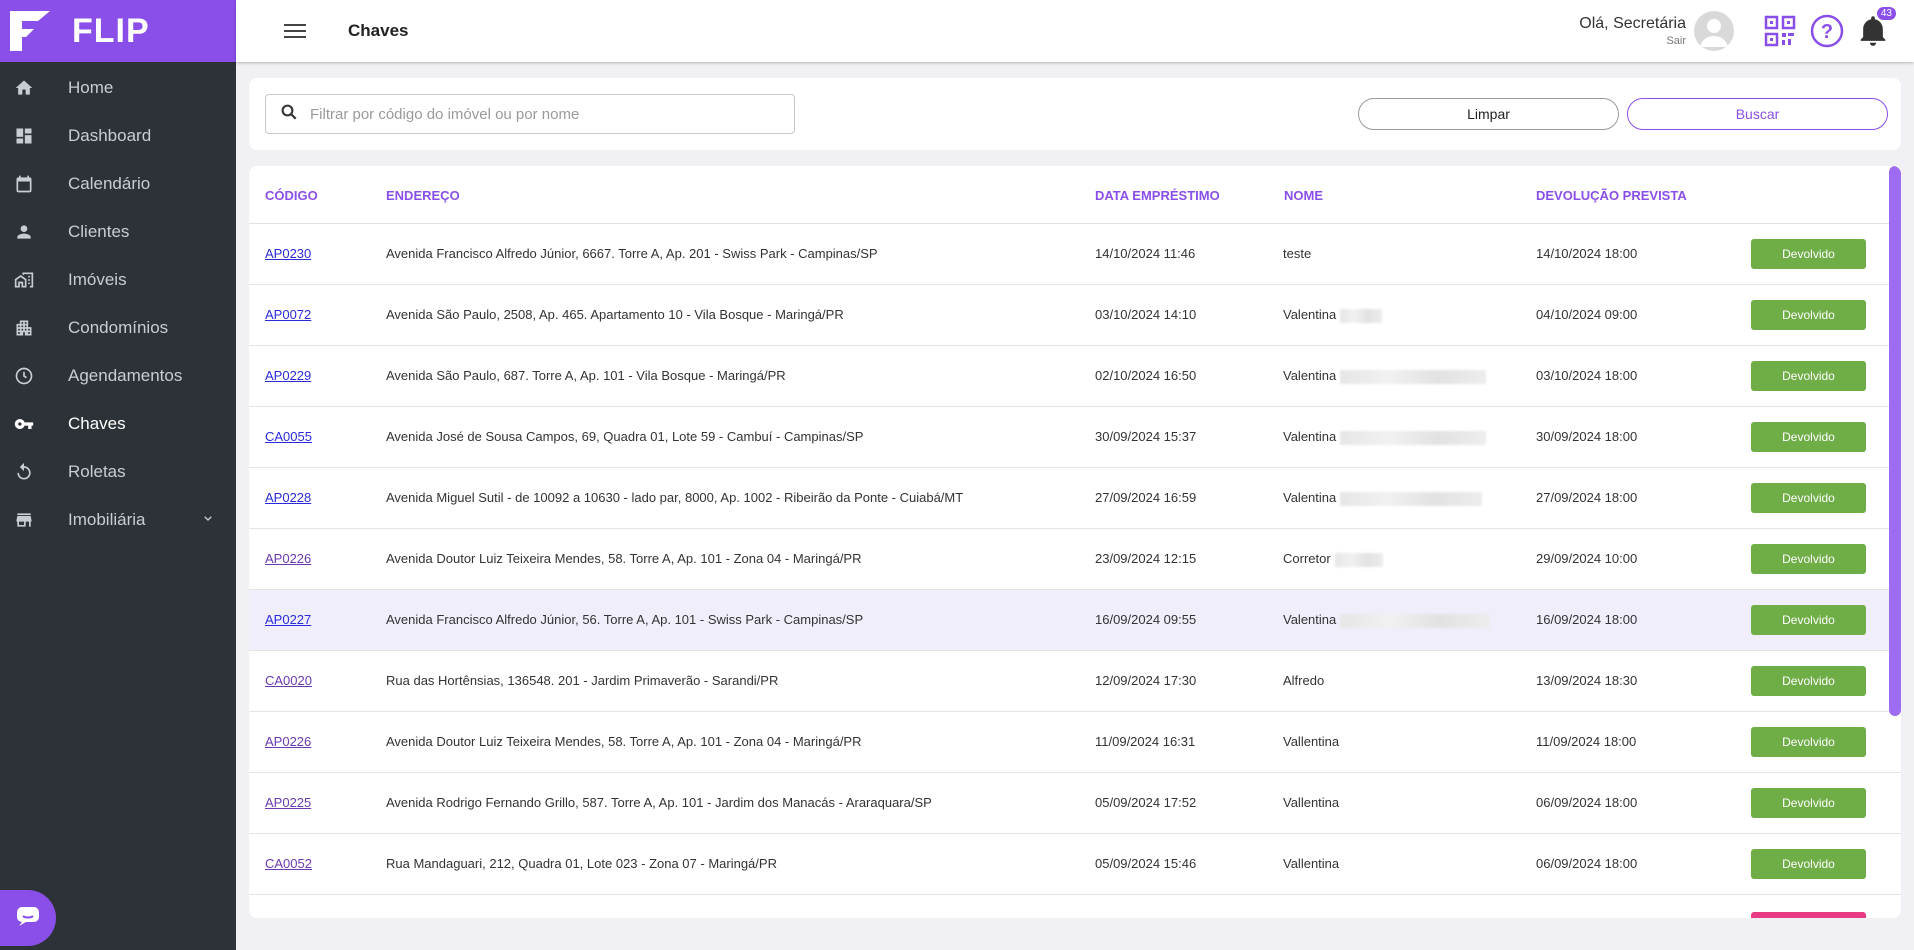 The height and width of the screenshot is (950, 1914). What do you see at coordinates (288, 619) in the screenshot?
I see `property-code-link: AP0227` at bounding box center [288, 619].